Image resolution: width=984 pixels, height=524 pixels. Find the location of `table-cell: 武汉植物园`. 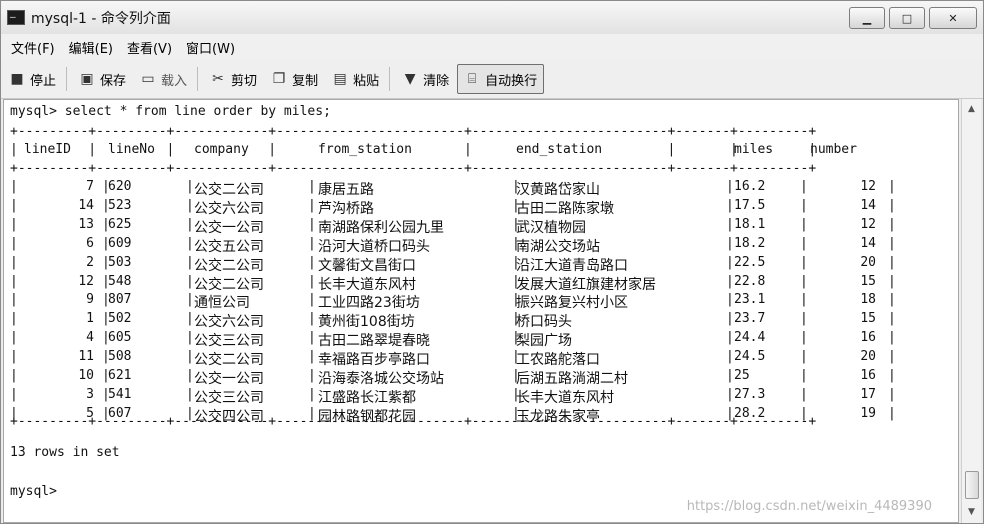

table-cell: 武汉植物园 is located at coordinates (551, 228).